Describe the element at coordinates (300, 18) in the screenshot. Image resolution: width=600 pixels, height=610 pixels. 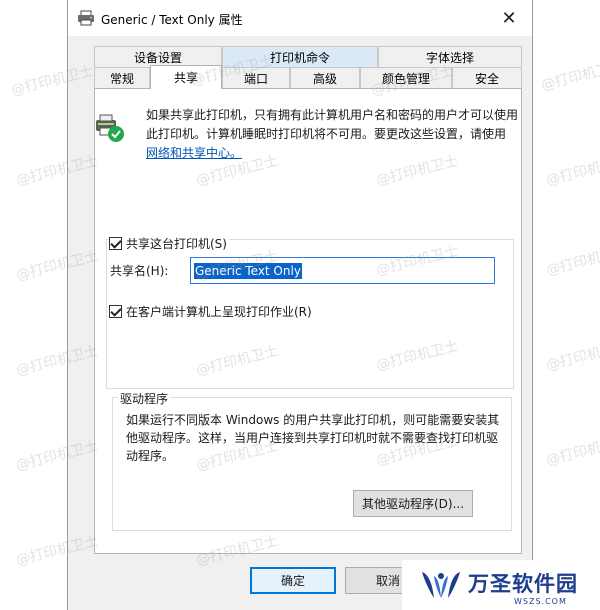
I see `title-bar: Generic / Text Only 属性 ✕` at that location.